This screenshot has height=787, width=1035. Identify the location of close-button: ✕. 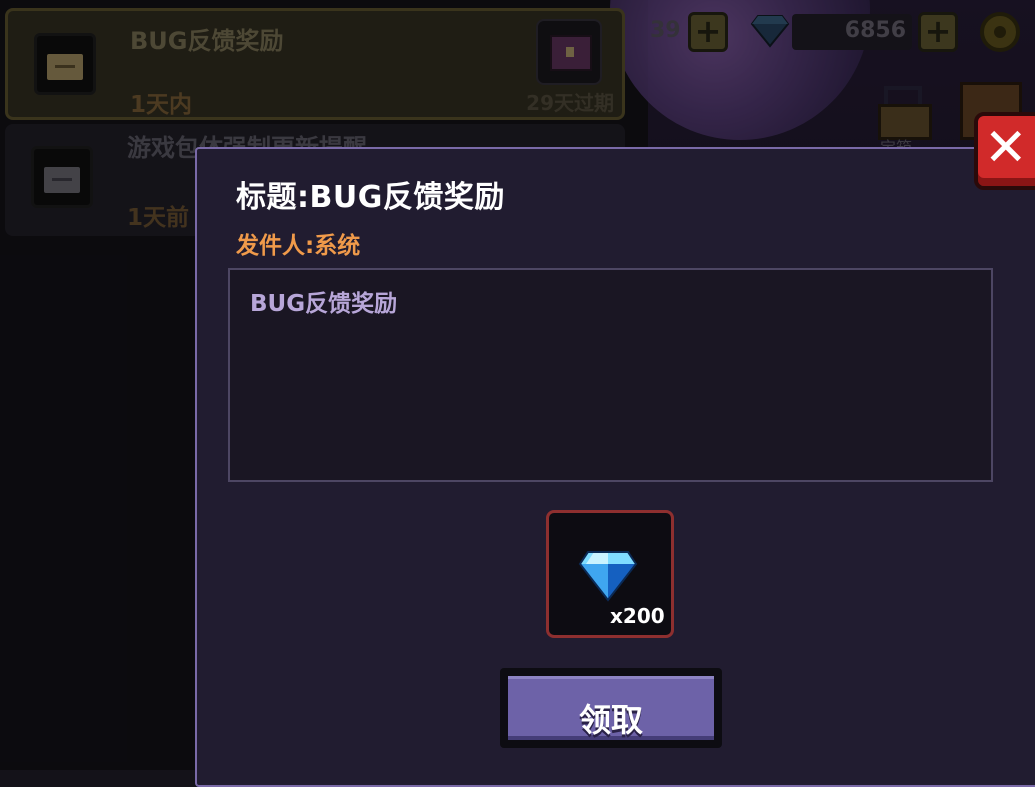
(1004, 151).